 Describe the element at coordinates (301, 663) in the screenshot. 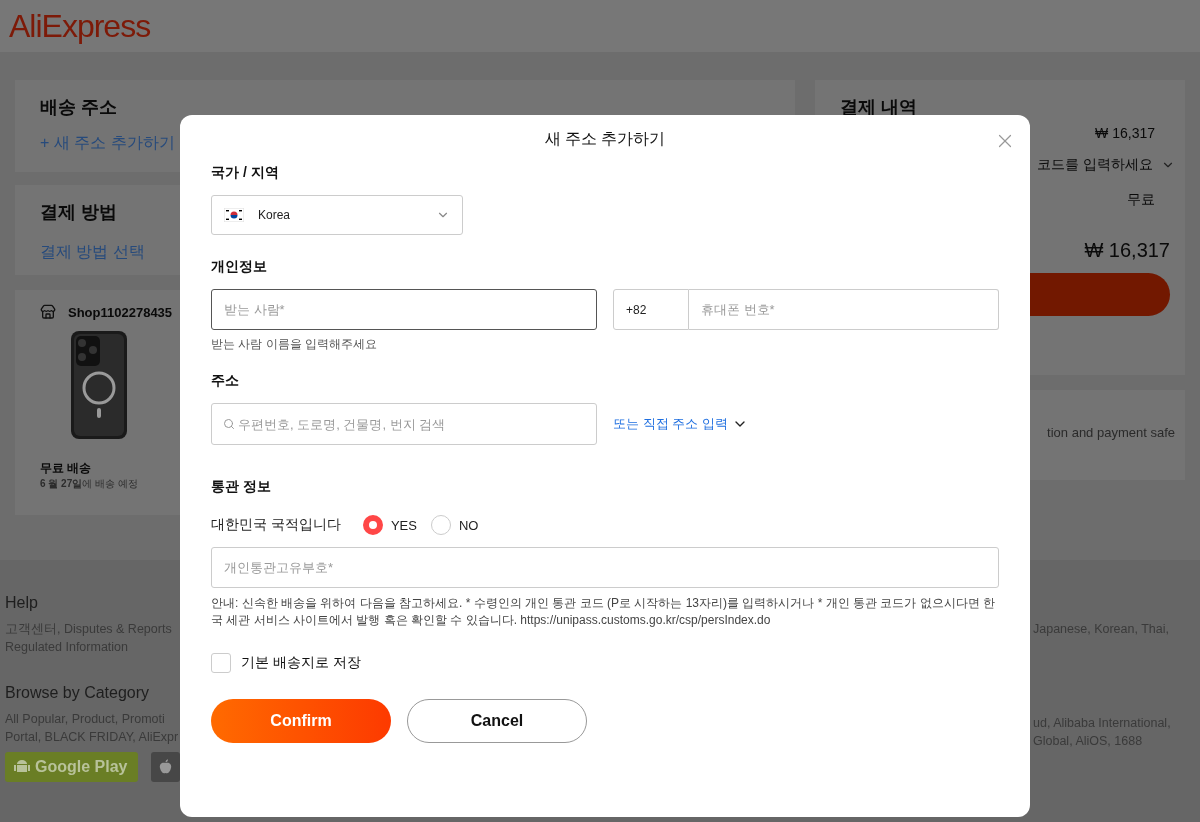

I see `checkbox-label: 기본 배송지로 저장` at that location.